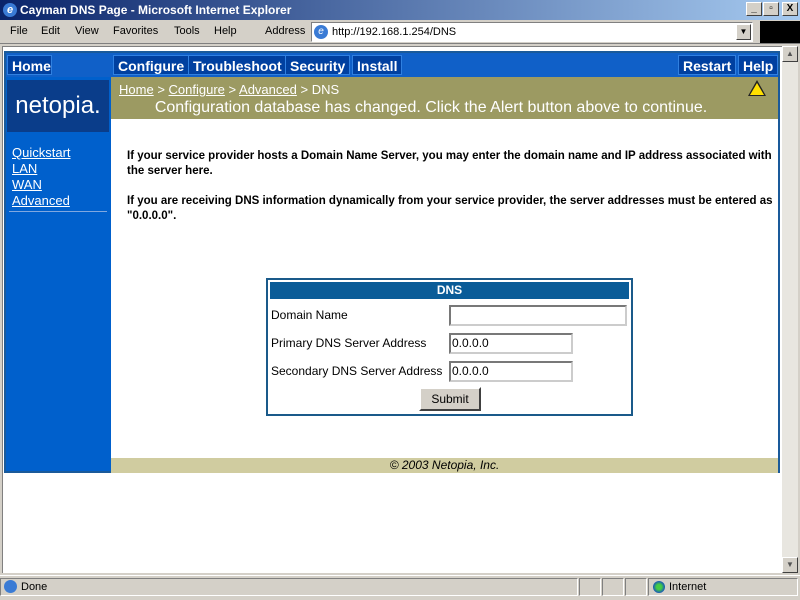  Describe the element at coordinates (723, 587) in the screenshot. I see `zone-panel: Internet` at that location.